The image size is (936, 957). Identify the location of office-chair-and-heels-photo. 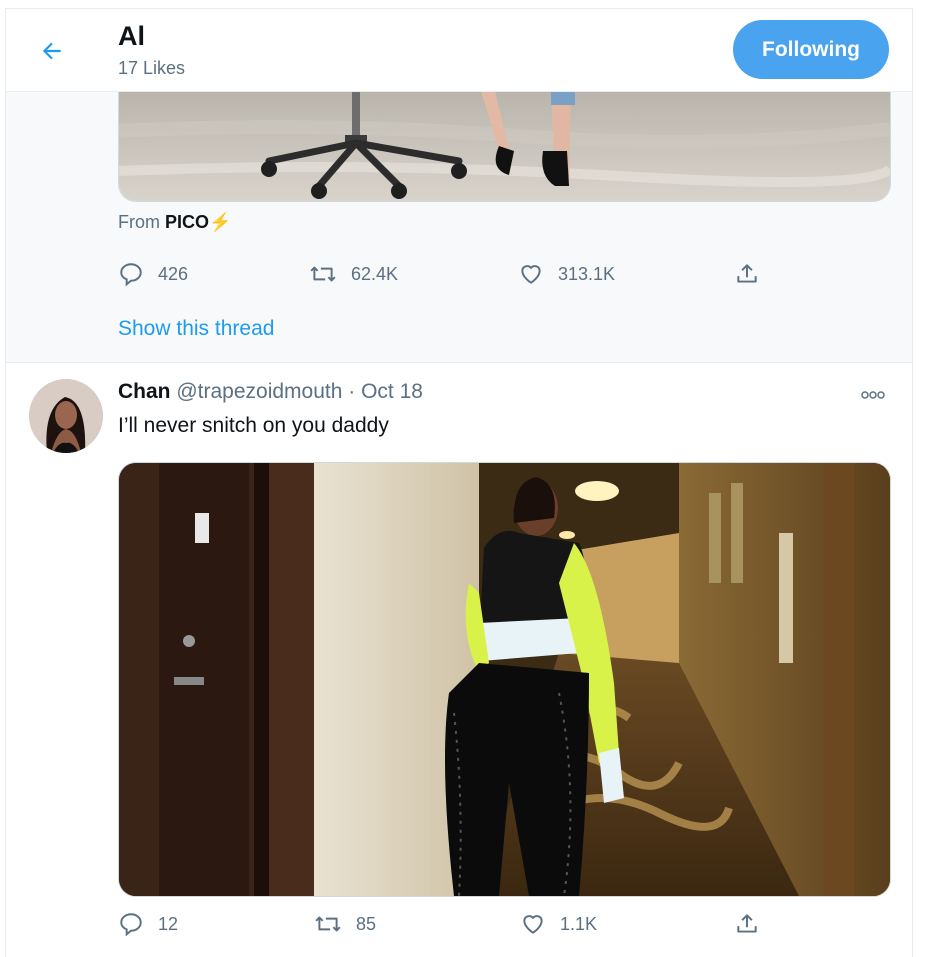
(504, 146).